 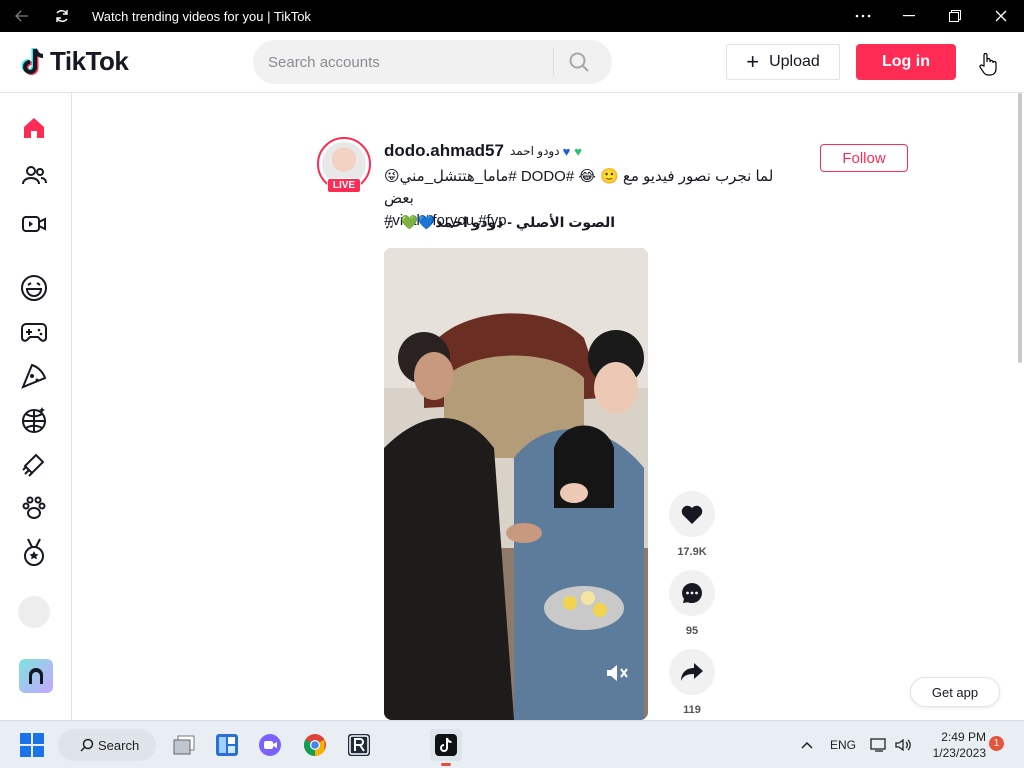 What do you see at coordinates (508, 222) in the screenshot?
I see `music-title: 💚💙الصوت الأصلي - دودو احمد` at bounding box center [508, 222].